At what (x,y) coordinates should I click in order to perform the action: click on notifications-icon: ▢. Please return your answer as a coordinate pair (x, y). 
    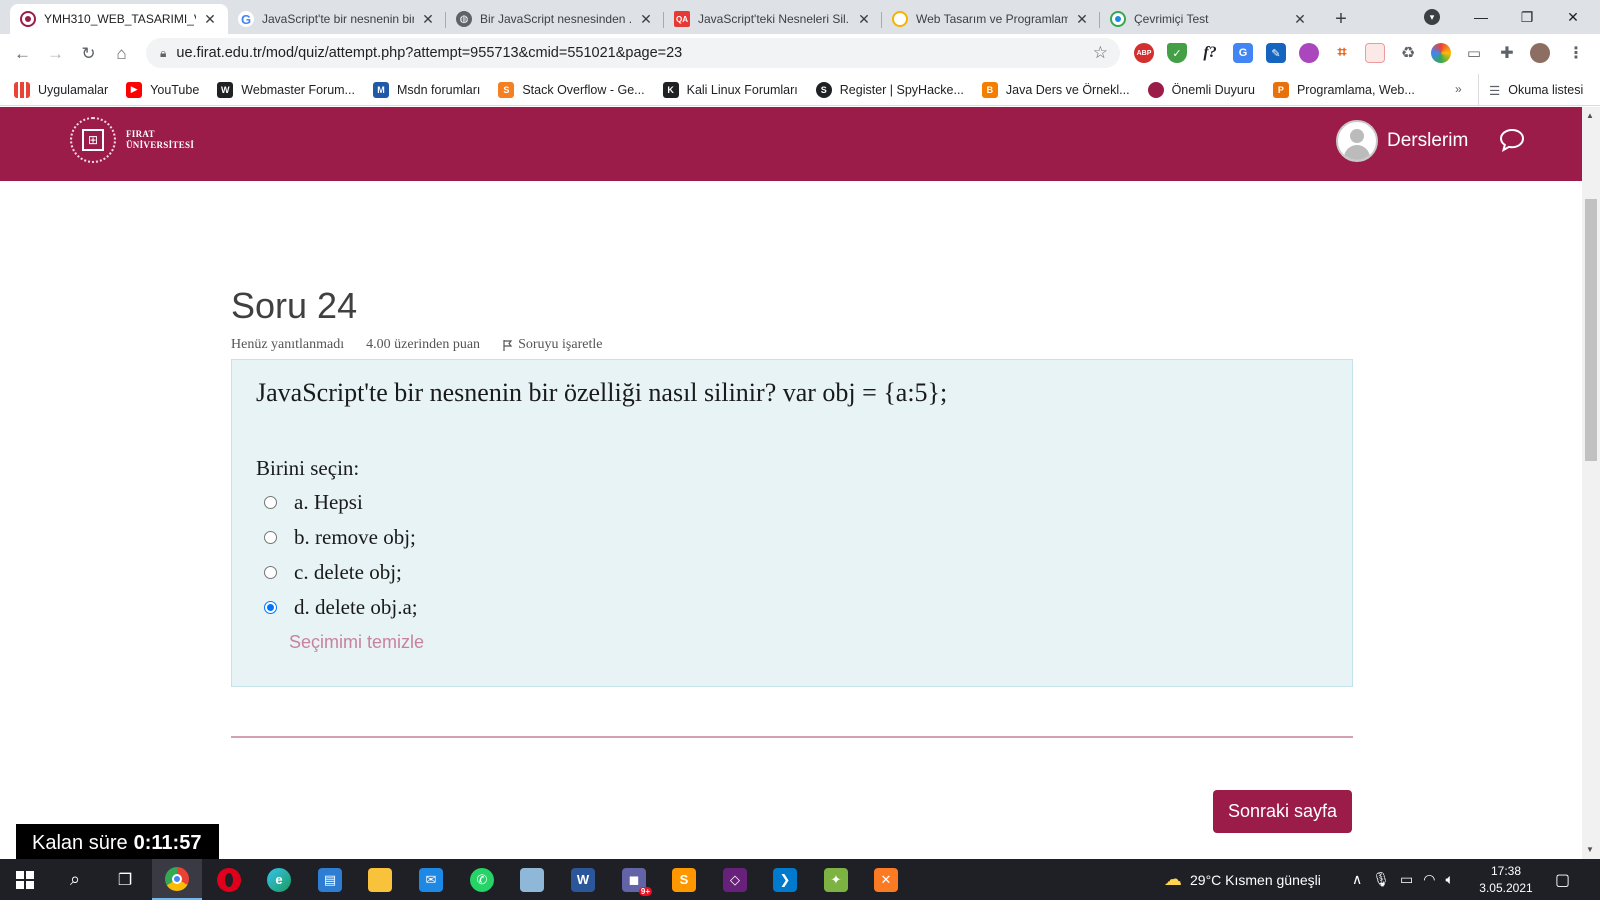
    Looking at the image, I should click on (1562, 879).